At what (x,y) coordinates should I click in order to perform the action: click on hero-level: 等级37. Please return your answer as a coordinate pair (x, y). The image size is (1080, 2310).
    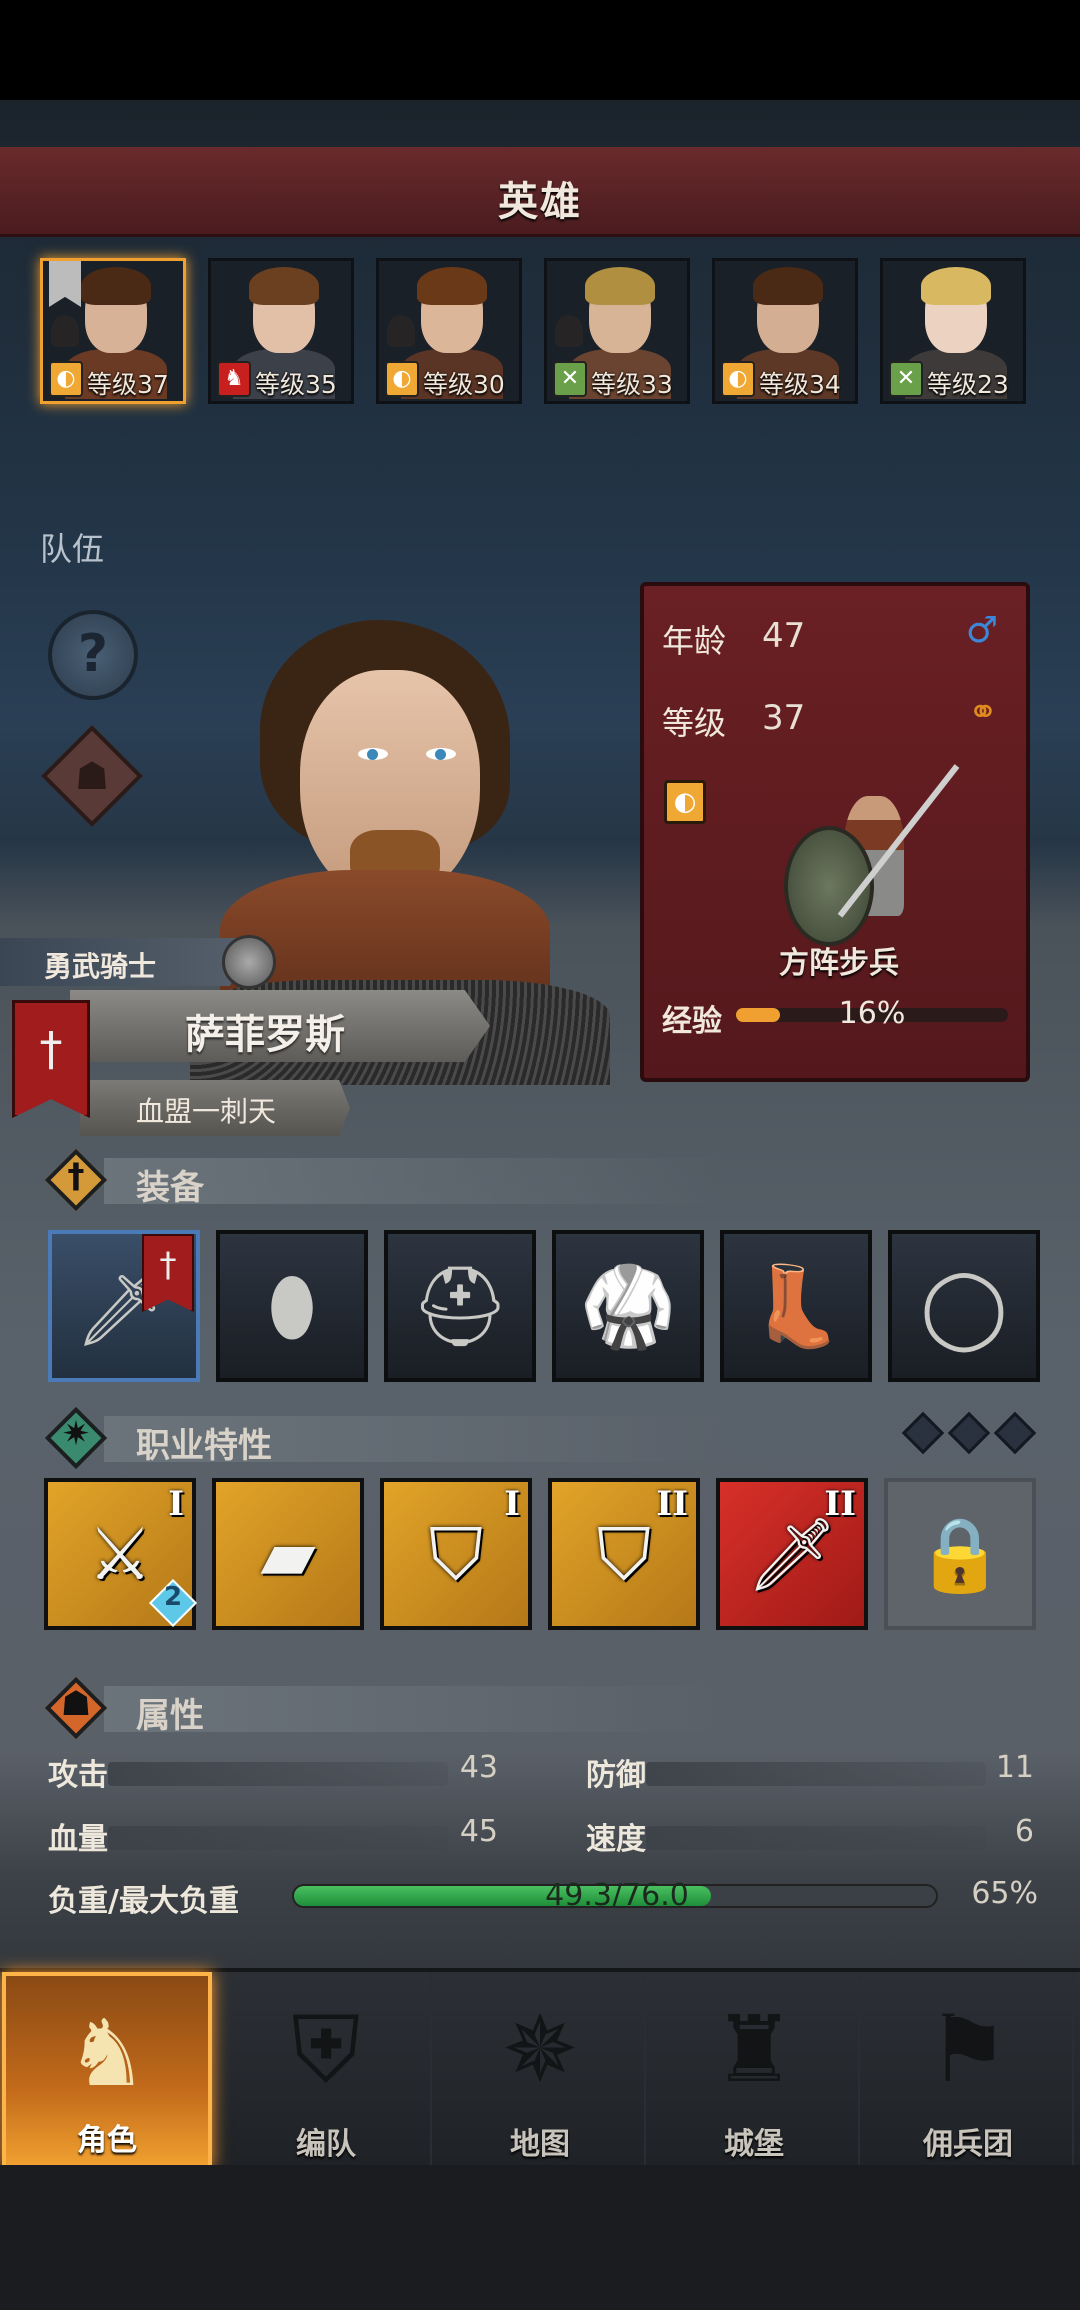
    Looking at the image, I should click on (128, 384).